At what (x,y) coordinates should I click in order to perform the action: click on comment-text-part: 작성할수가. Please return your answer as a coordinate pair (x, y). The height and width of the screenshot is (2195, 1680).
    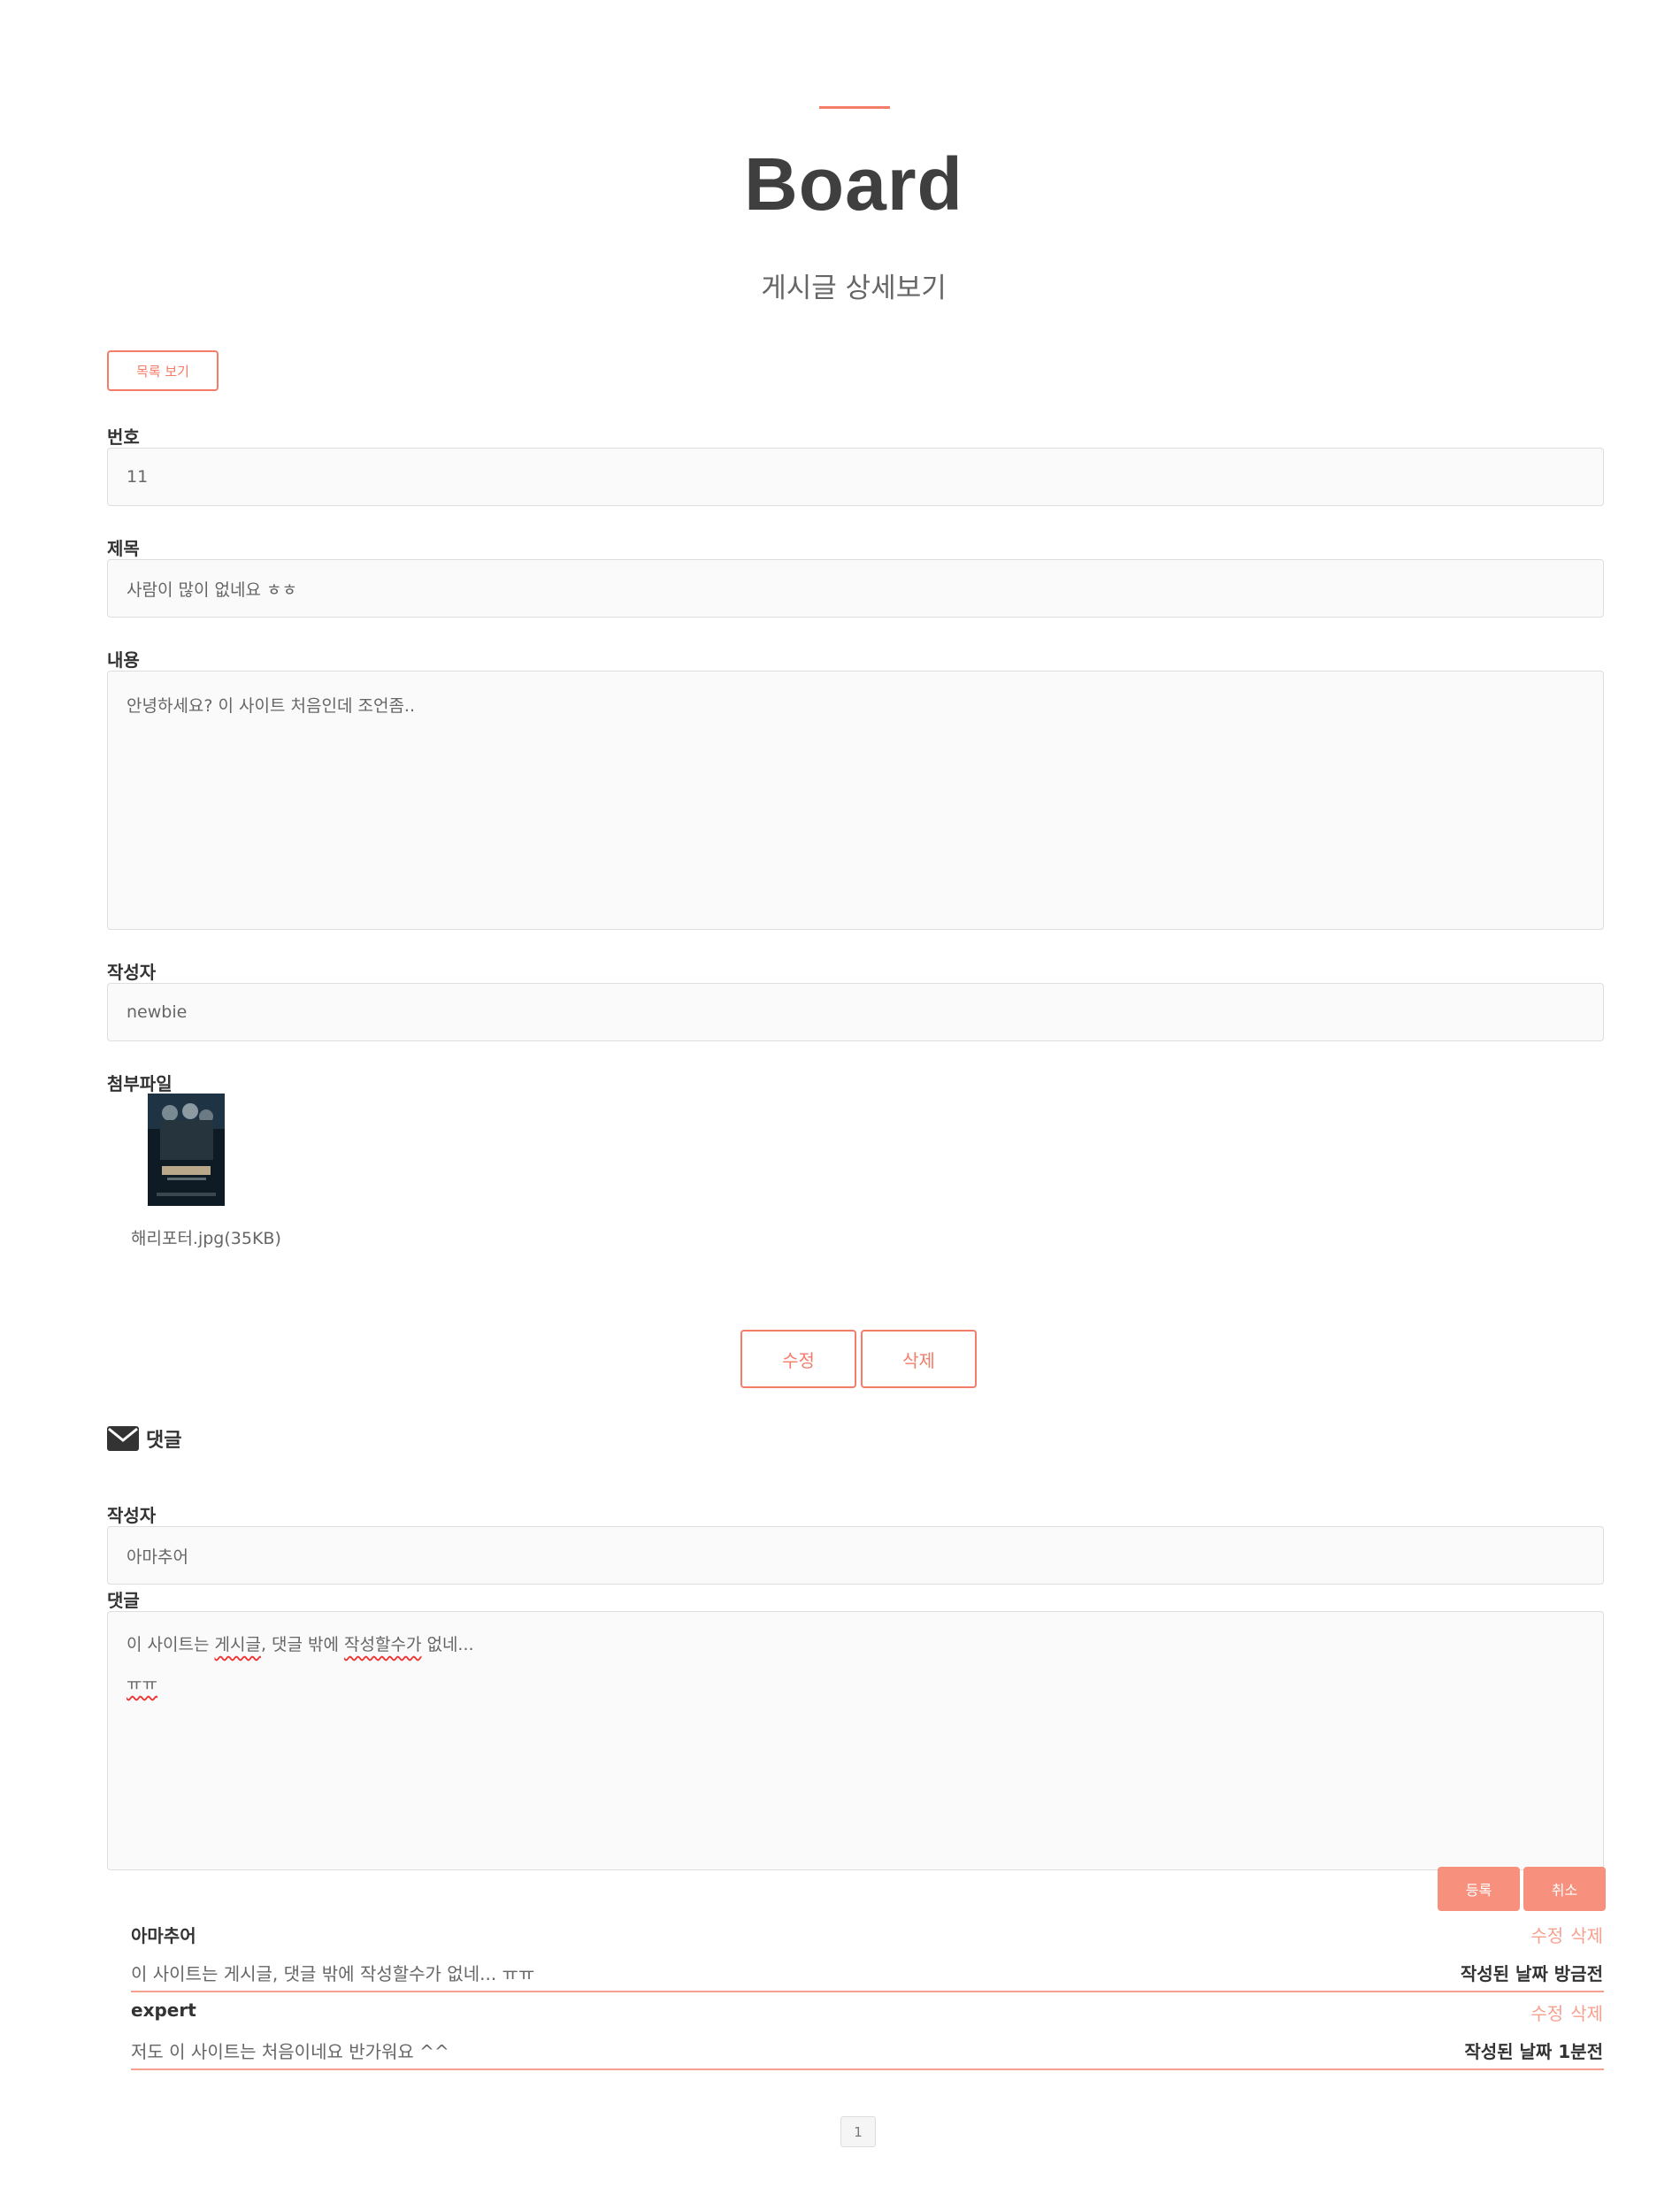
    Looking at the image, I should click on (383, 1644).